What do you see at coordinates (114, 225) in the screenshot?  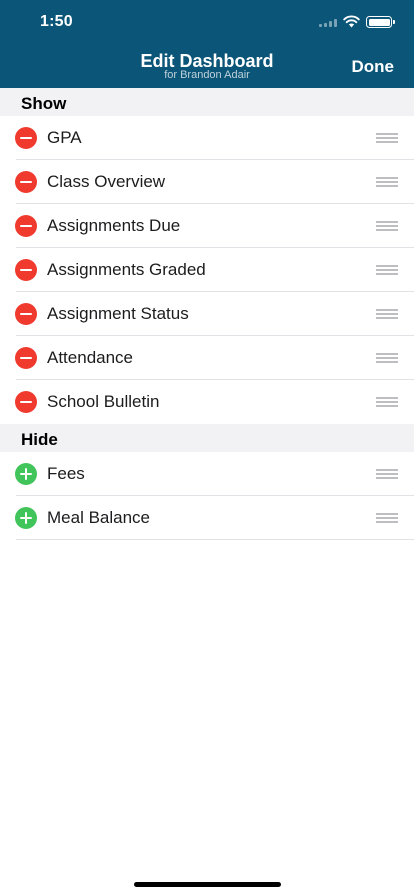 I see `item-label: Assignments Due` at bounding box center [114, 225].